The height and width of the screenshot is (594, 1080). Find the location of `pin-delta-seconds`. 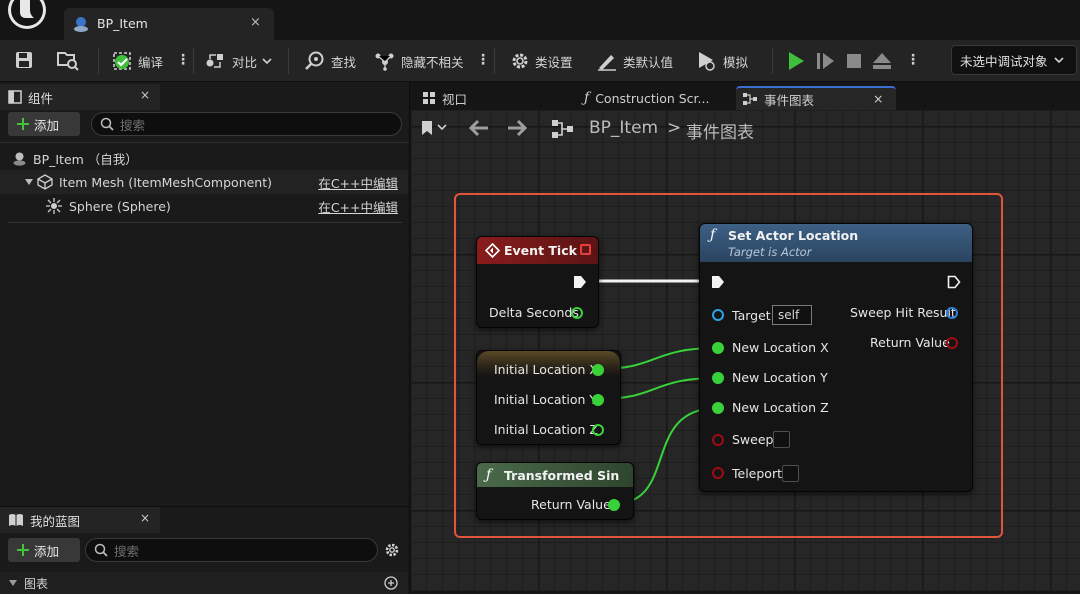

pin-delta-seconds is located at coordinates (577, 313).